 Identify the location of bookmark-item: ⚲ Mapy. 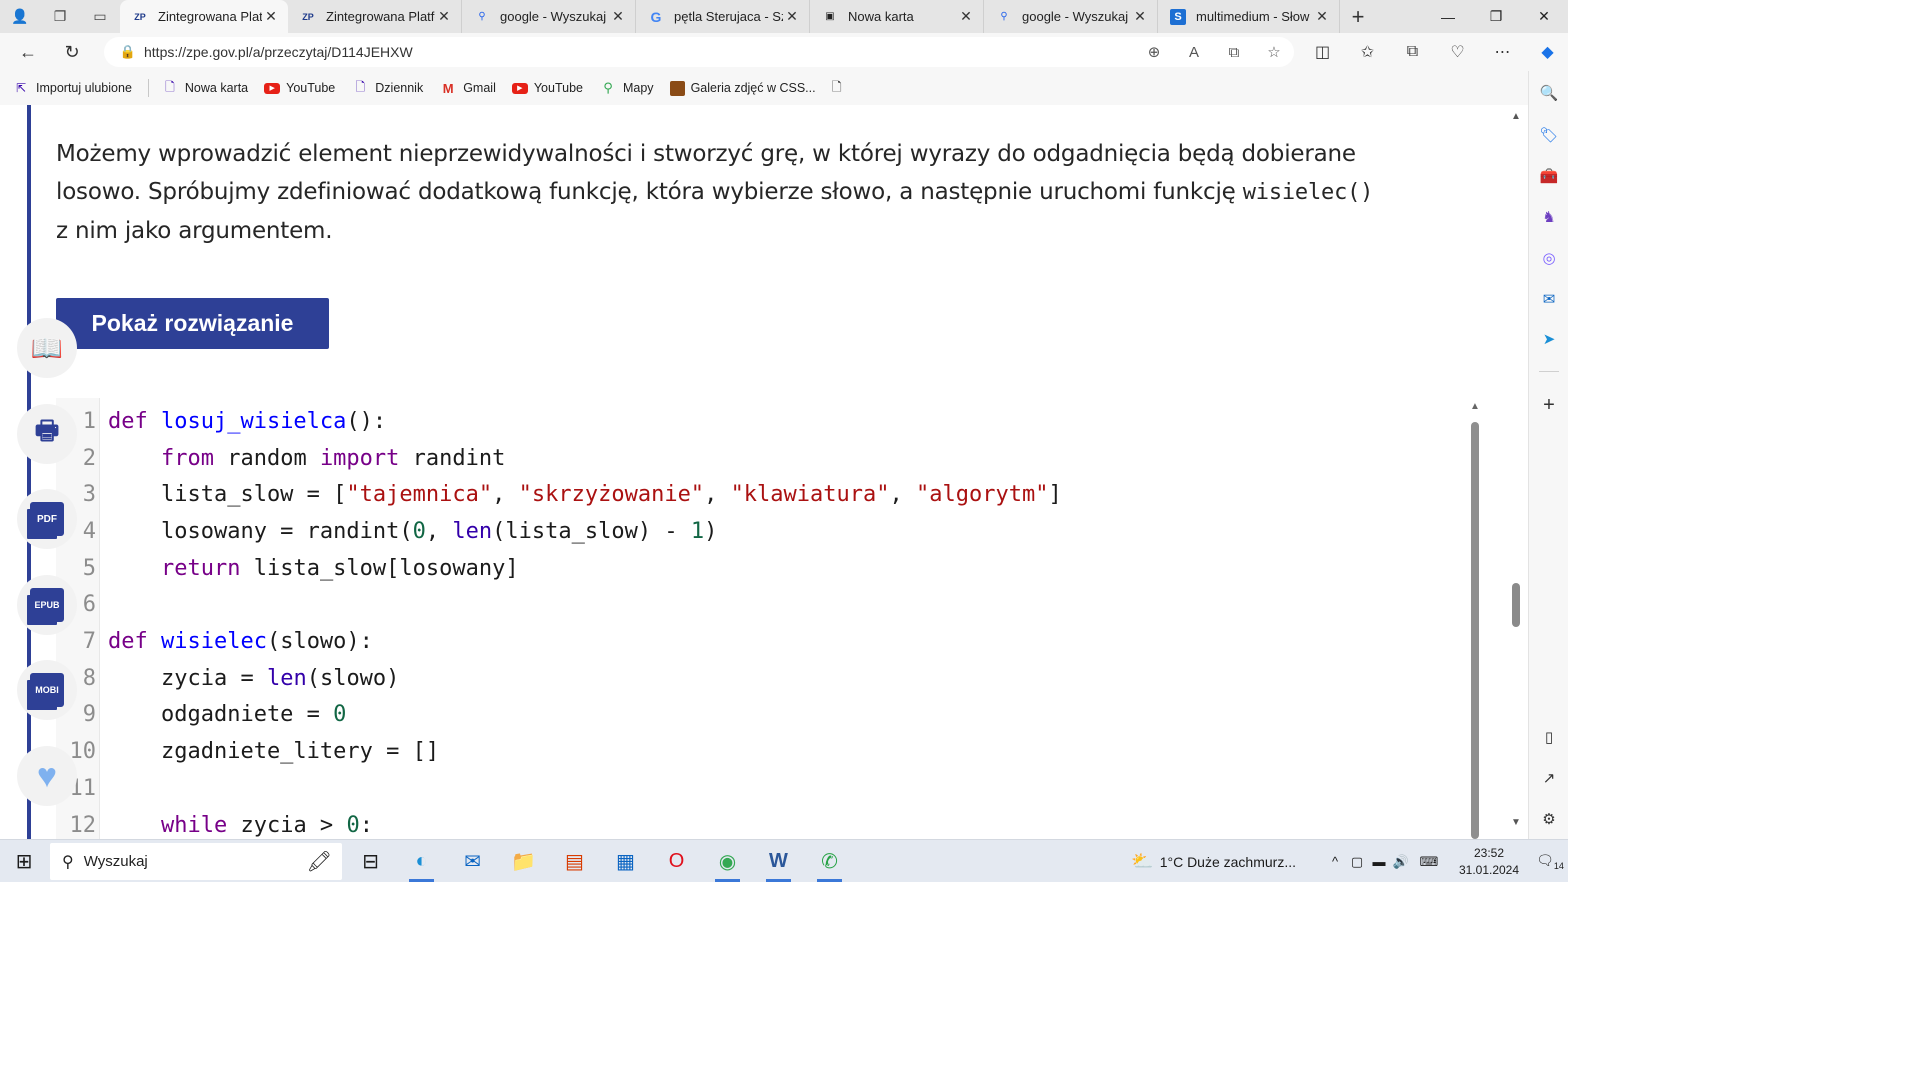
(626, 88).